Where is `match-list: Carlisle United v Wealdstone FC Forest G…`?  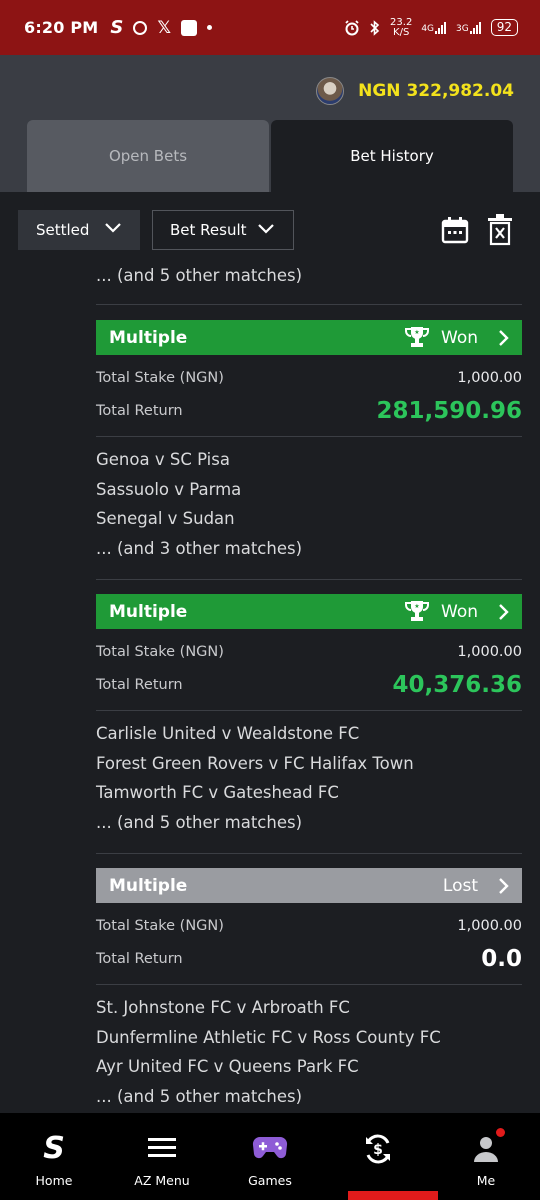 match-list: Carlisle United v Wealdstone FC Forest G… is located at coordinates (309, 778).